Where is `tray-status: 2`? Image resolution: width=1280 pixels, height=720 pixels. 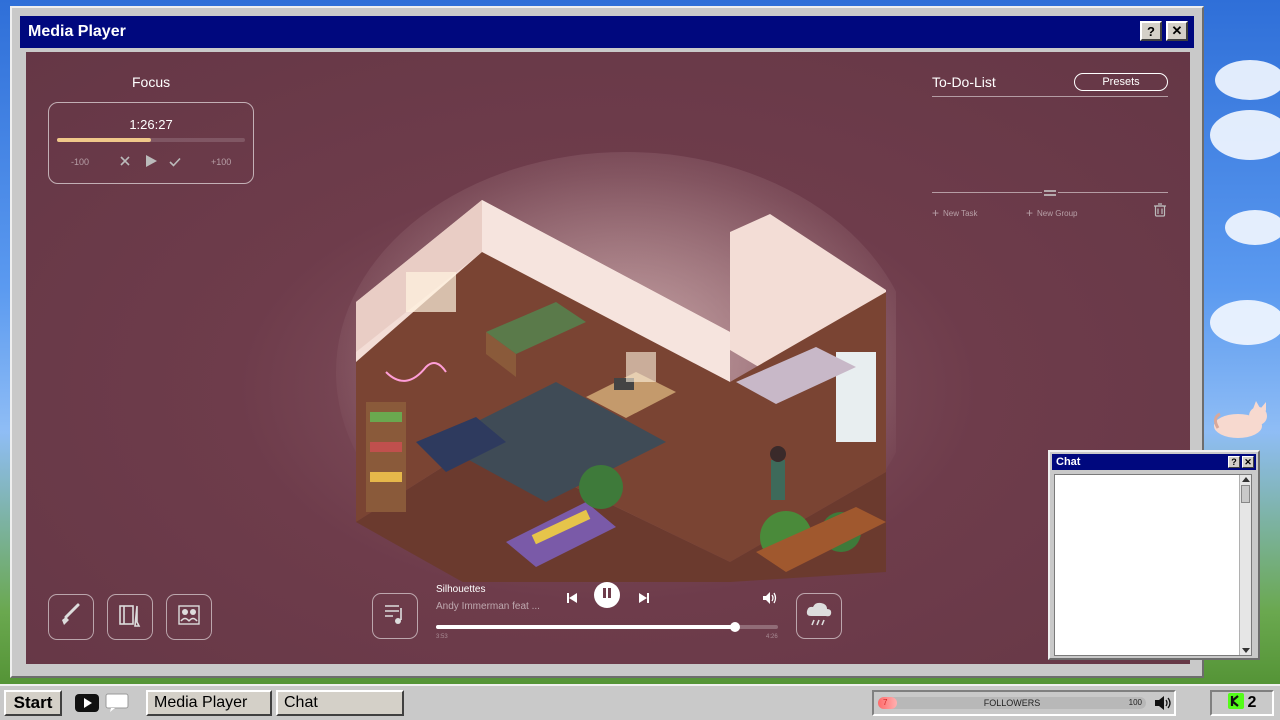
tray-status: 2 is located at coordinates (1242, 703).